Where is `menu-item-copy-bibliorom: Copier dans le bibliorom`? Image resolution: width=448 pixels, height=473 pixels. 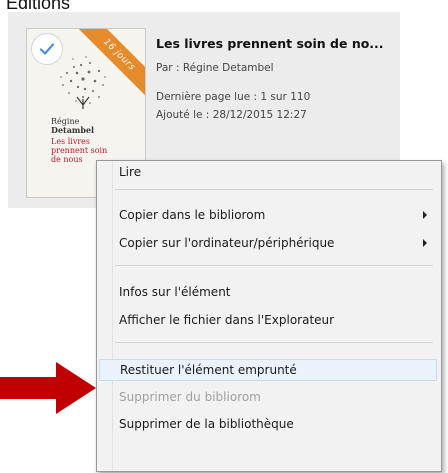 menu-item-copy-bibliorom: Copier dans le bibliorom is located at coordinates (268, 215).